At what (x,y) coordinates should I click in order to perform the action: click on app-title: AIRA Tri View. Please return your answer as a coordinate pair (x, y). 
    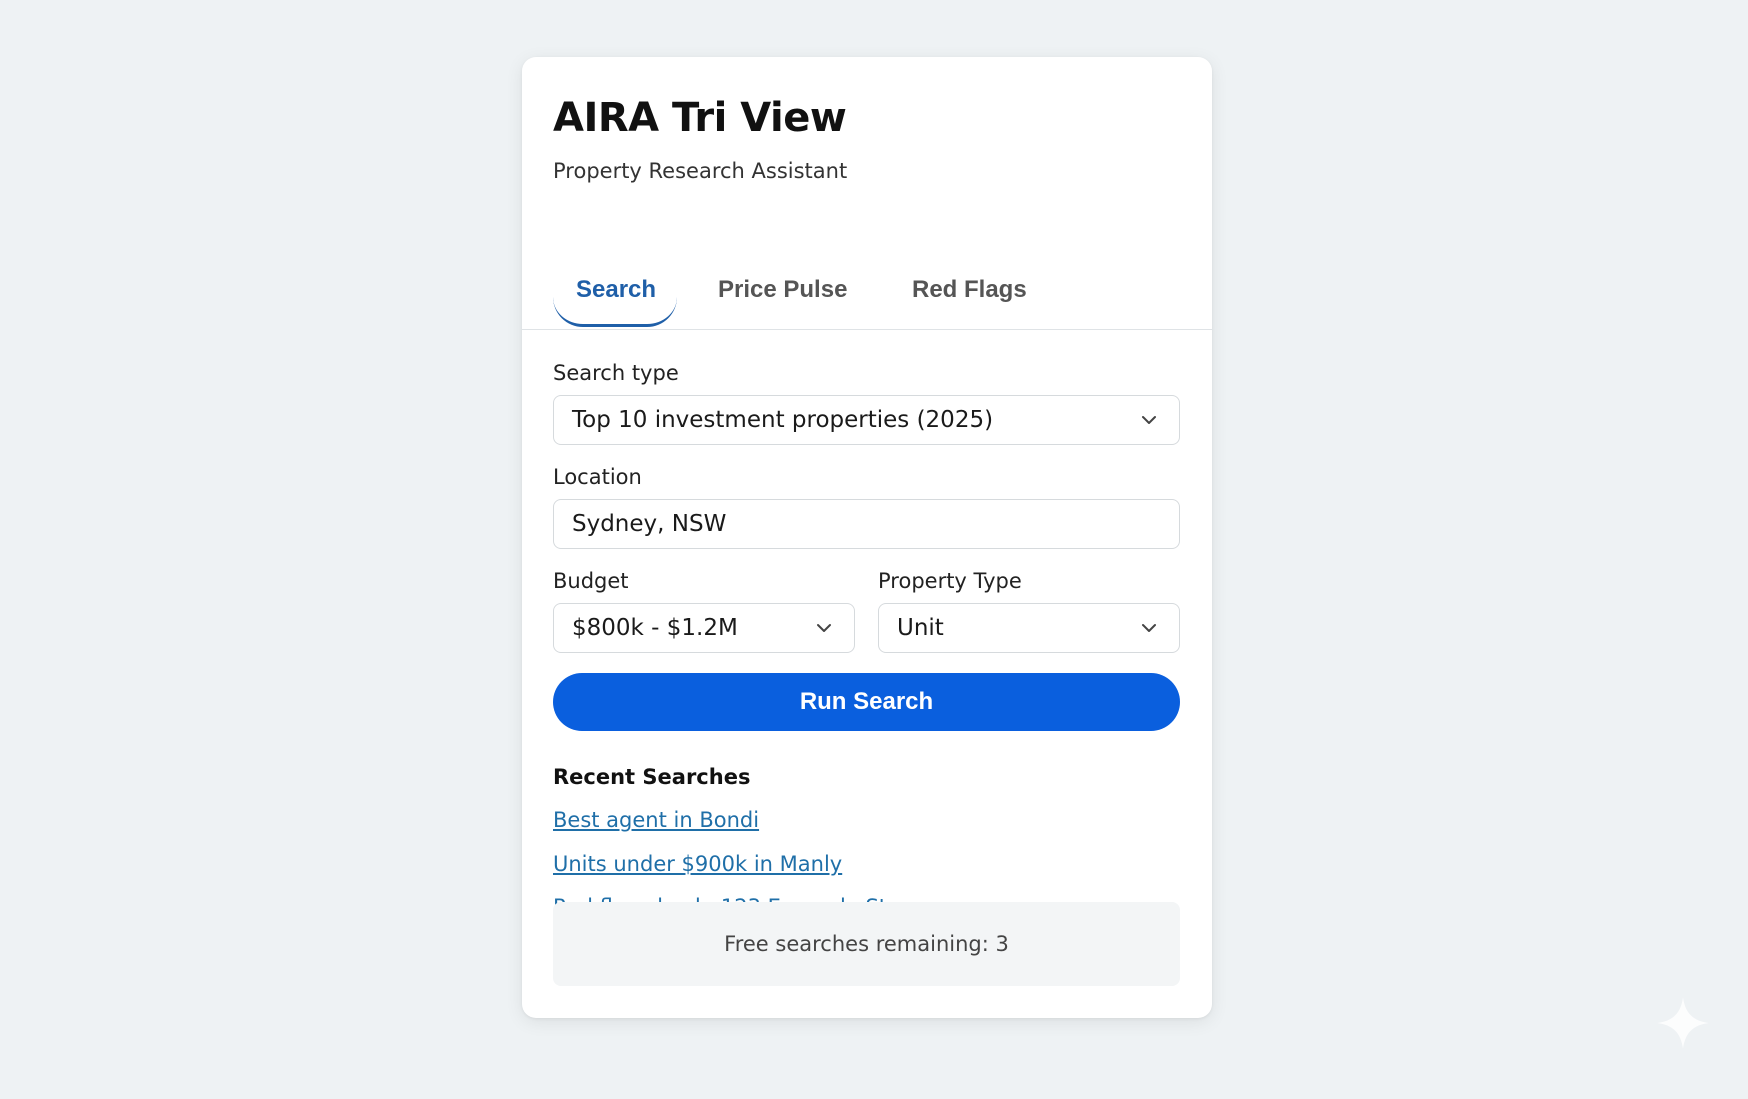
    Looking at the image, I should click on (700, 118).